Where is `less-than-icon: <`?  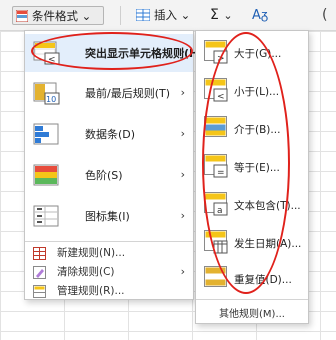 less-than-icon: < is located at coordinates (216, 90).